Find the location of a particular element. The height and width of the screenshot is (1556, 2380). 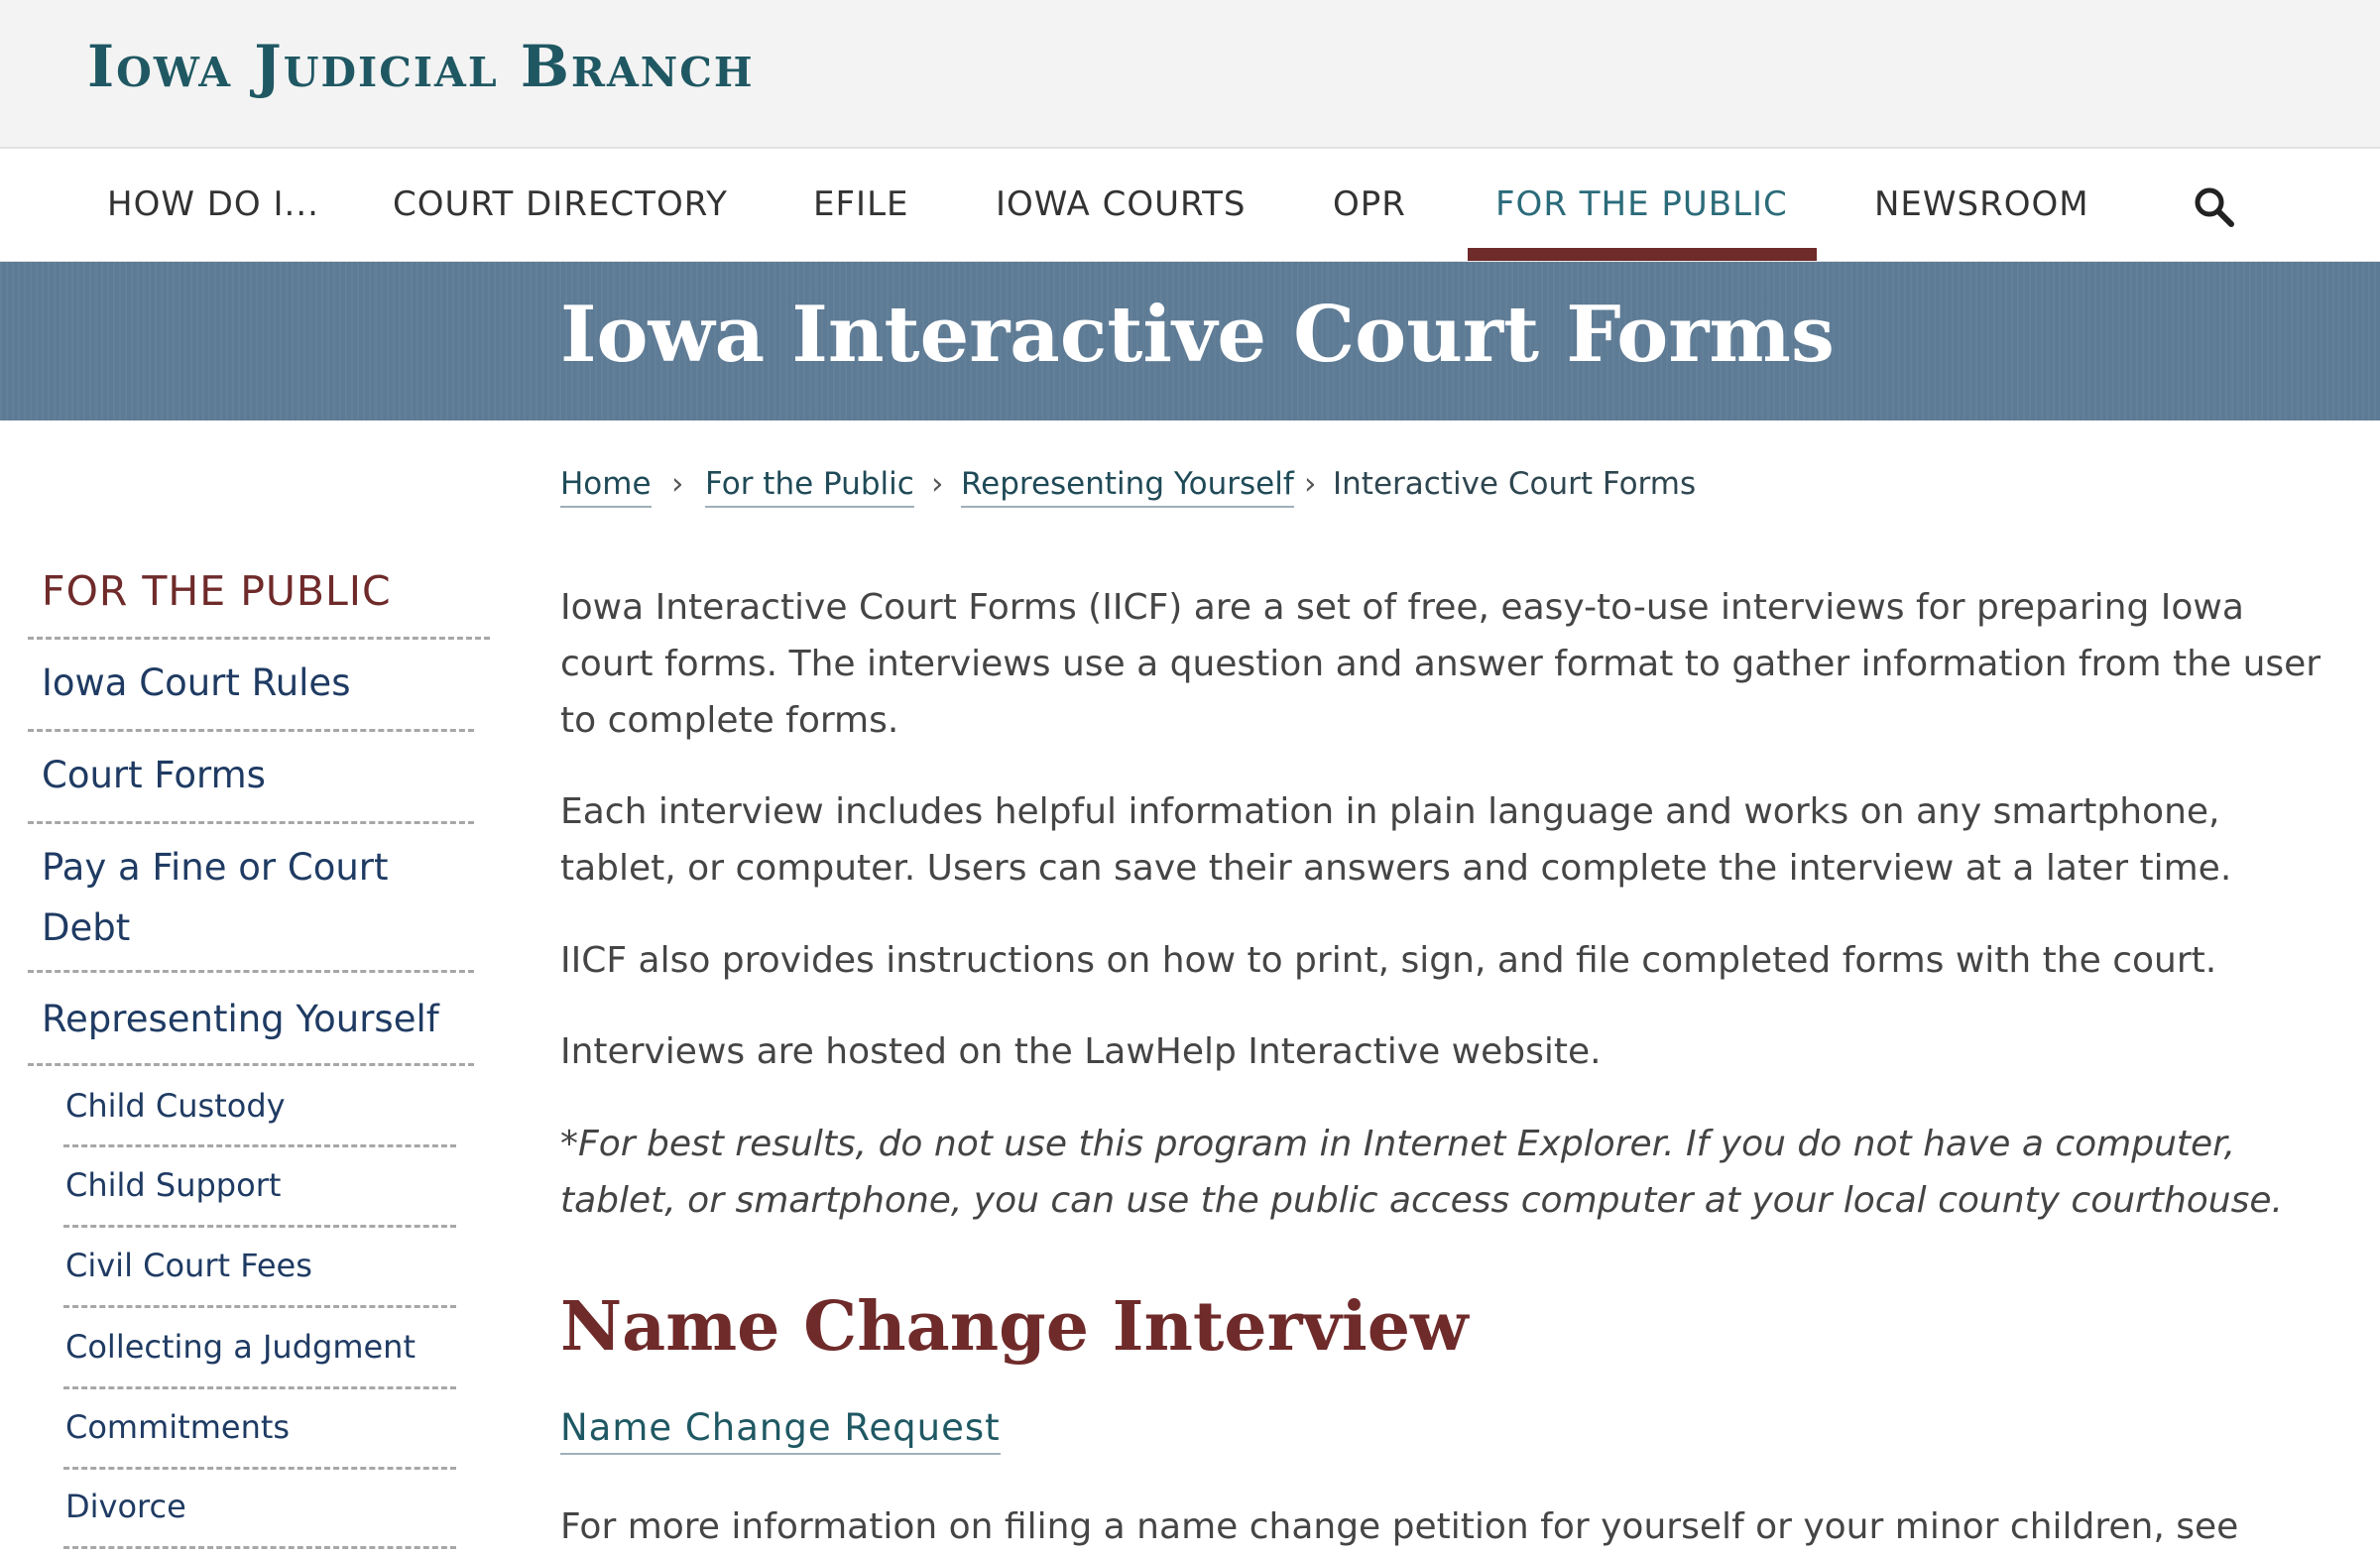

nav-court-directory: COURT DIRECTORY is located at coordinates (560, 223).